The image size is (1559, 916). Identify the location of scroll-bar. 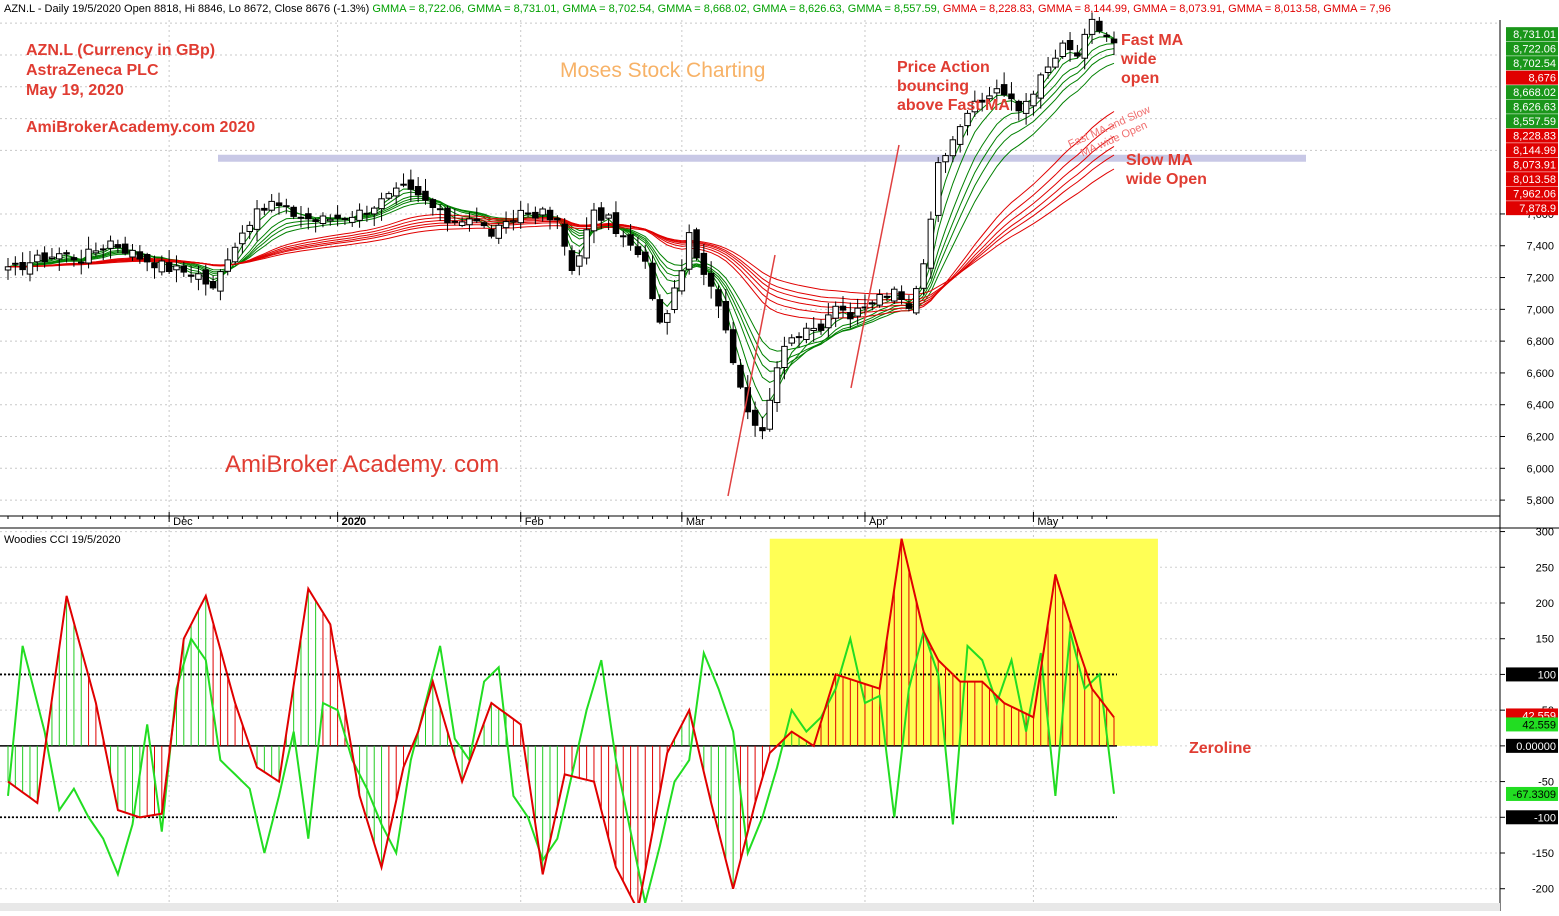
(750, 907).